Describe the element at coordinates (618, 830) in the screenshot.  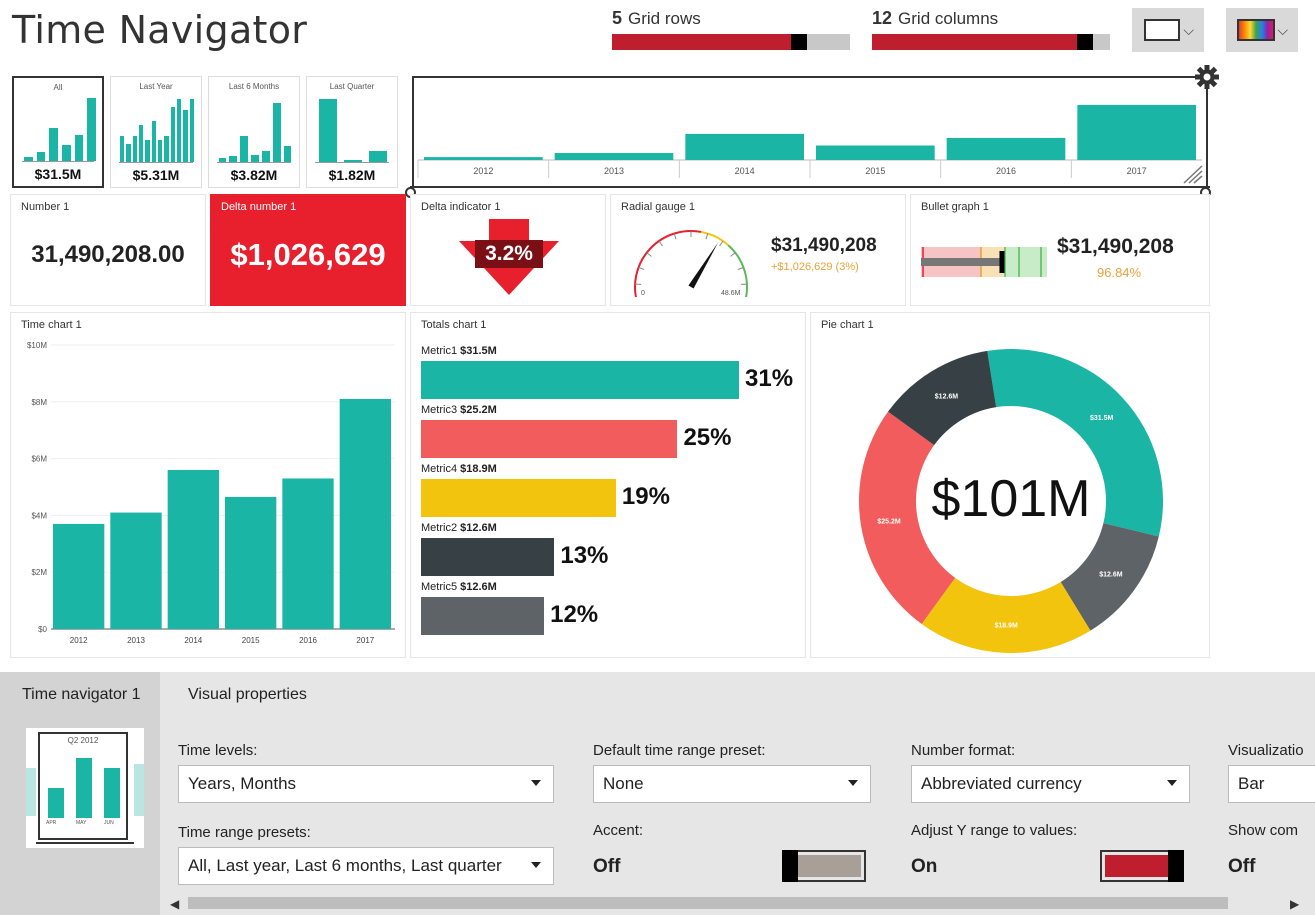
I see `accent-label: Accent:` at that location.